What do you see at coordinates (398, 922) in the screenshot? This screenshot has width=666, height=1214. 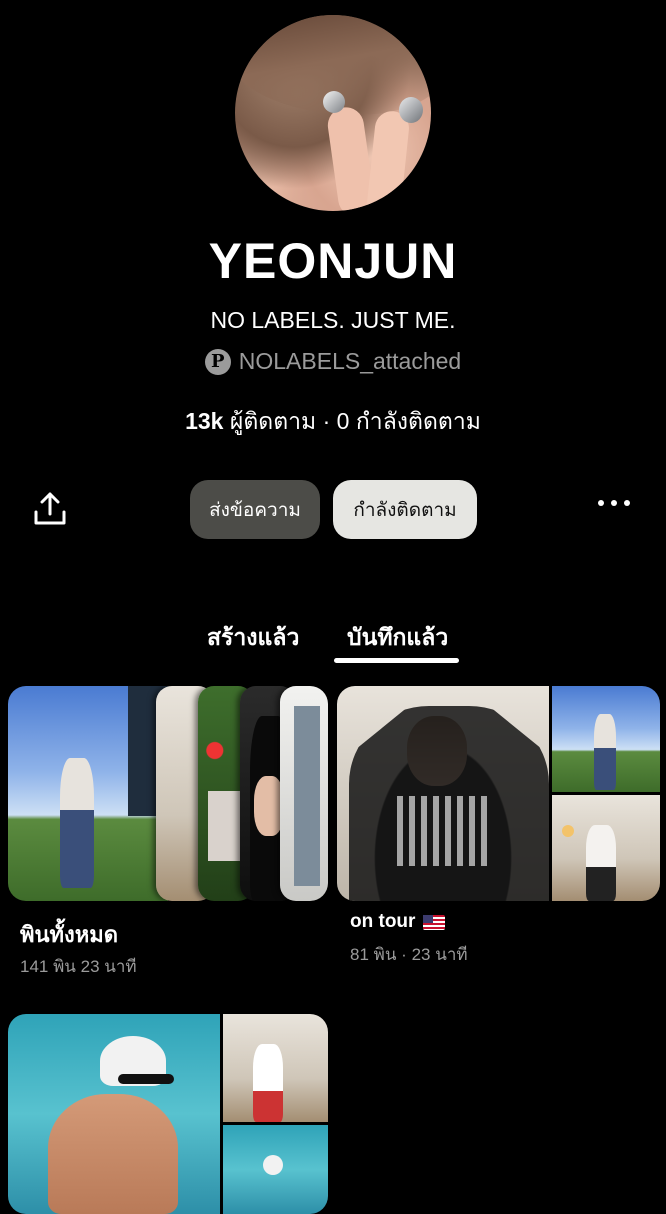 I see `board-title: on tour` at bounding box center [398, 922].